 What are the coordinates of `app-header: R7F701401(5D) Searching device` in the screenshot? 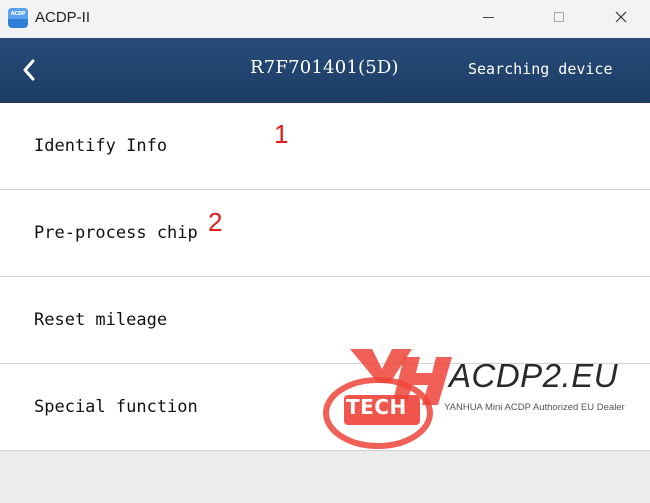 It's located at (325, 70).